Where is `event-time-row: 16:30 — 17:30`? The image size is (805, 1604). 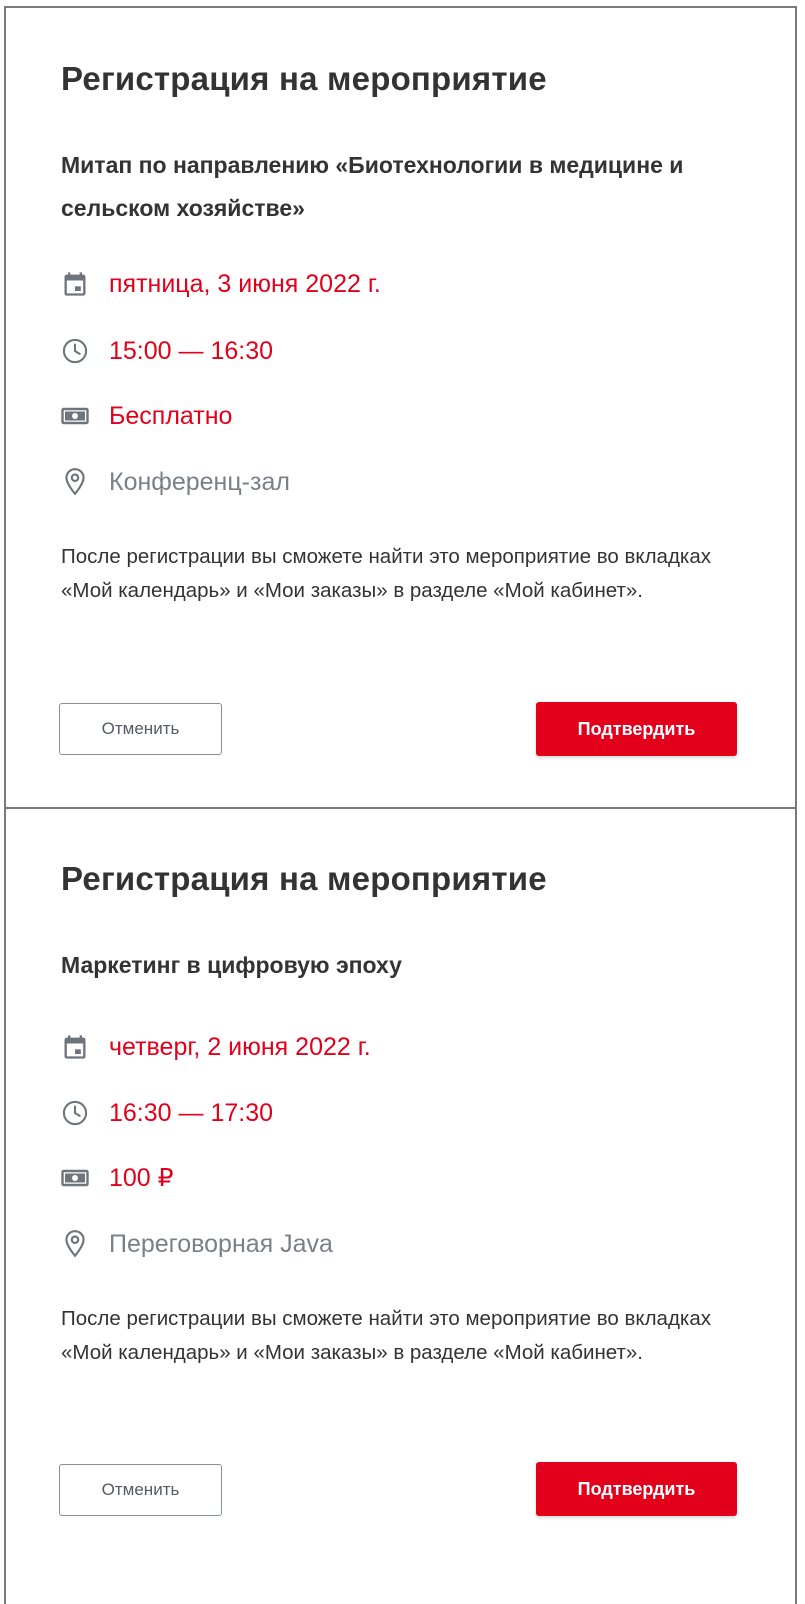
event-time-row: 16:30 — 17:30 is located at coordinates (166, 1113).